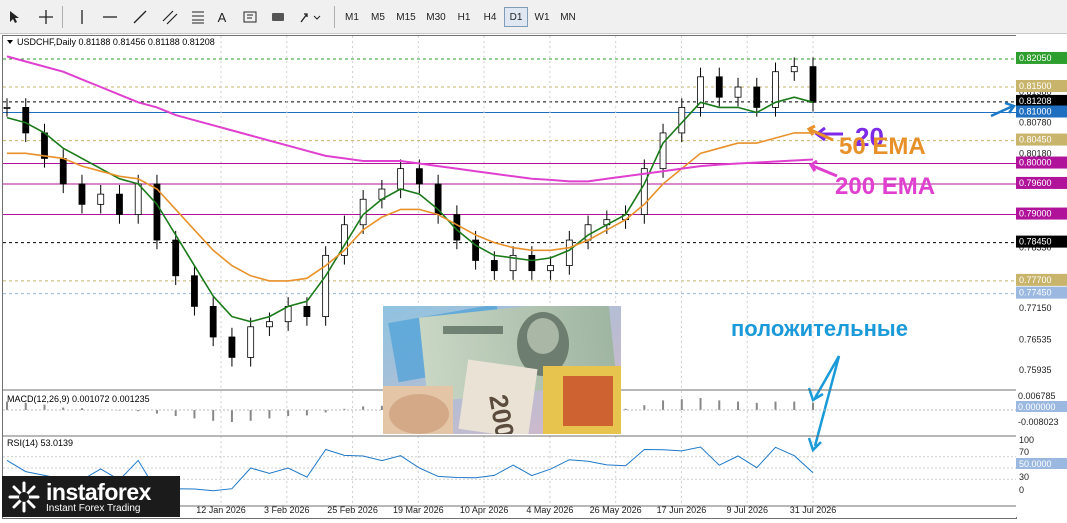 This screenshot has height=523, width=1067. I want to click on price-level-label: 0.77700, so click(1035, 280).